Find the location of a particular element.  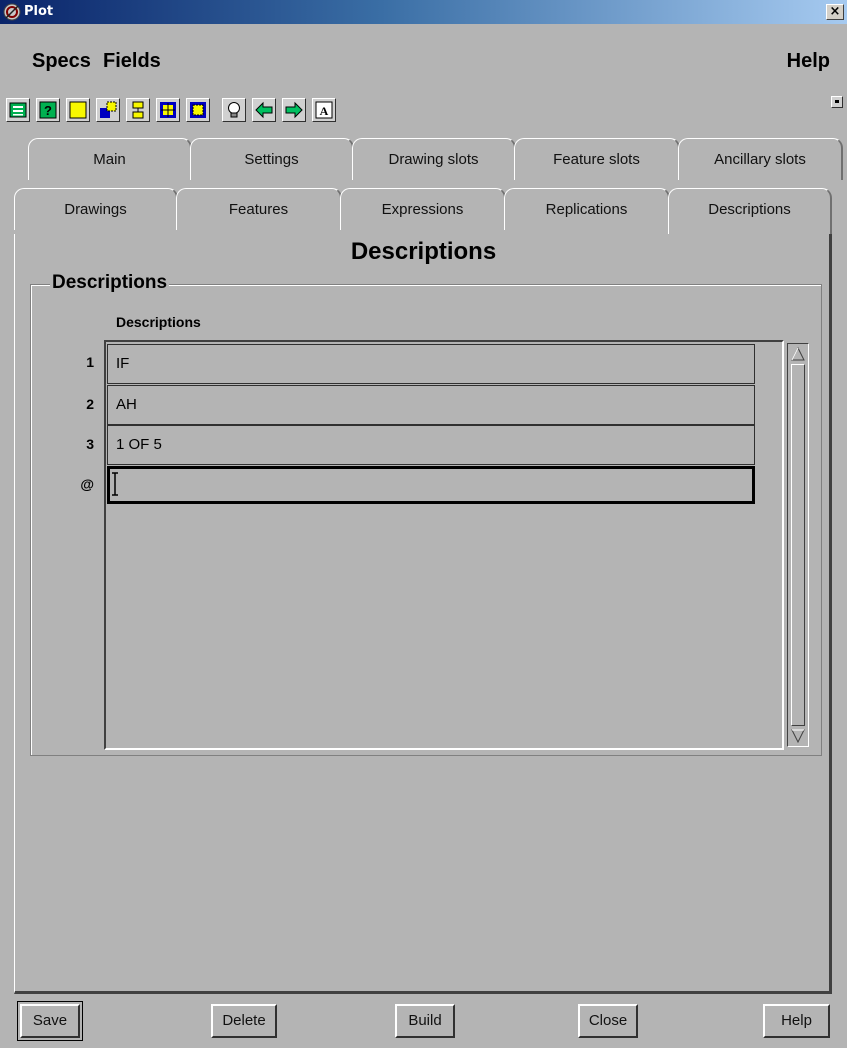

close-button: Close is located at coordinates (608, 1021).